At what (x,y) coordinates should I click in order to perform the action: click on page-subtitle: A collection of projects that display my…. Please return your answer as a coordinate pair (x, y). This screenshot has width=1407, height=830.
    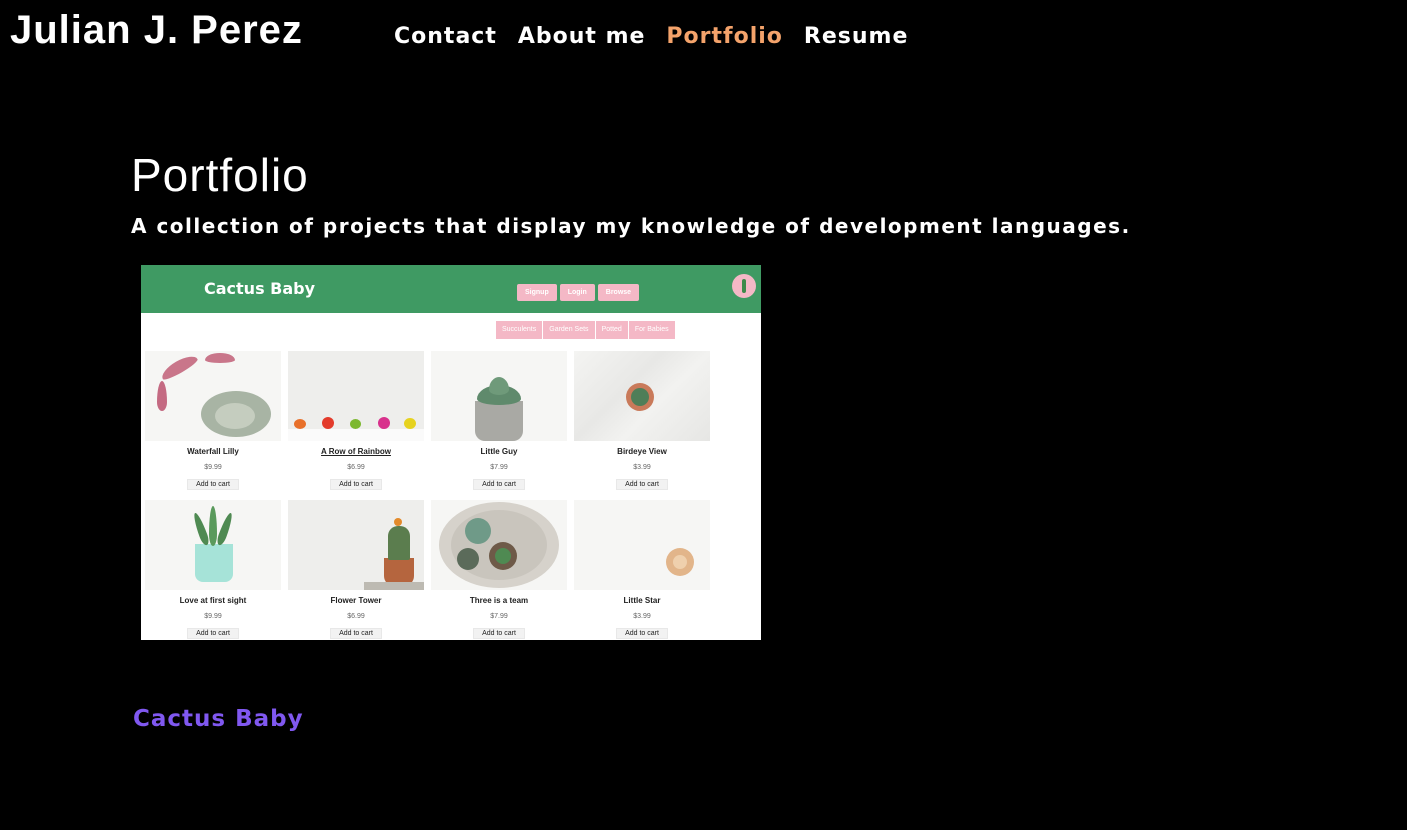
    Looking at the image, I should click on (631, 226).